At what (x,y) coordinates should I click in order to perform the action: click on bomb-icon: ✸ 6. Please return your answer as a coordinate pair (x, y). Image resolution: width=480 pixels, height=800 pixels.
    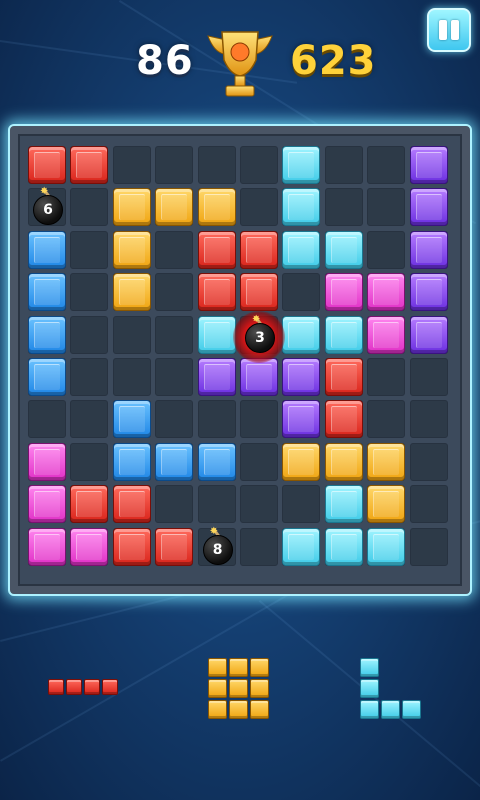
    Looking at the image, I should click on (47, 206).